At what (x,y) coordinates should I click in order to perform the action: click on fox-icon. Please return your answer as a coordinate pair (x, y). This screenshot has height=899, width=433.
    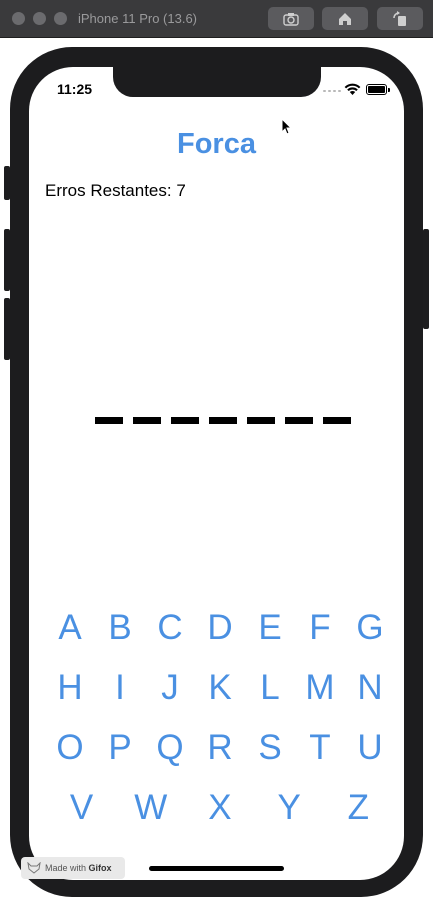
    Looking at the image, I should click on (34, 868).